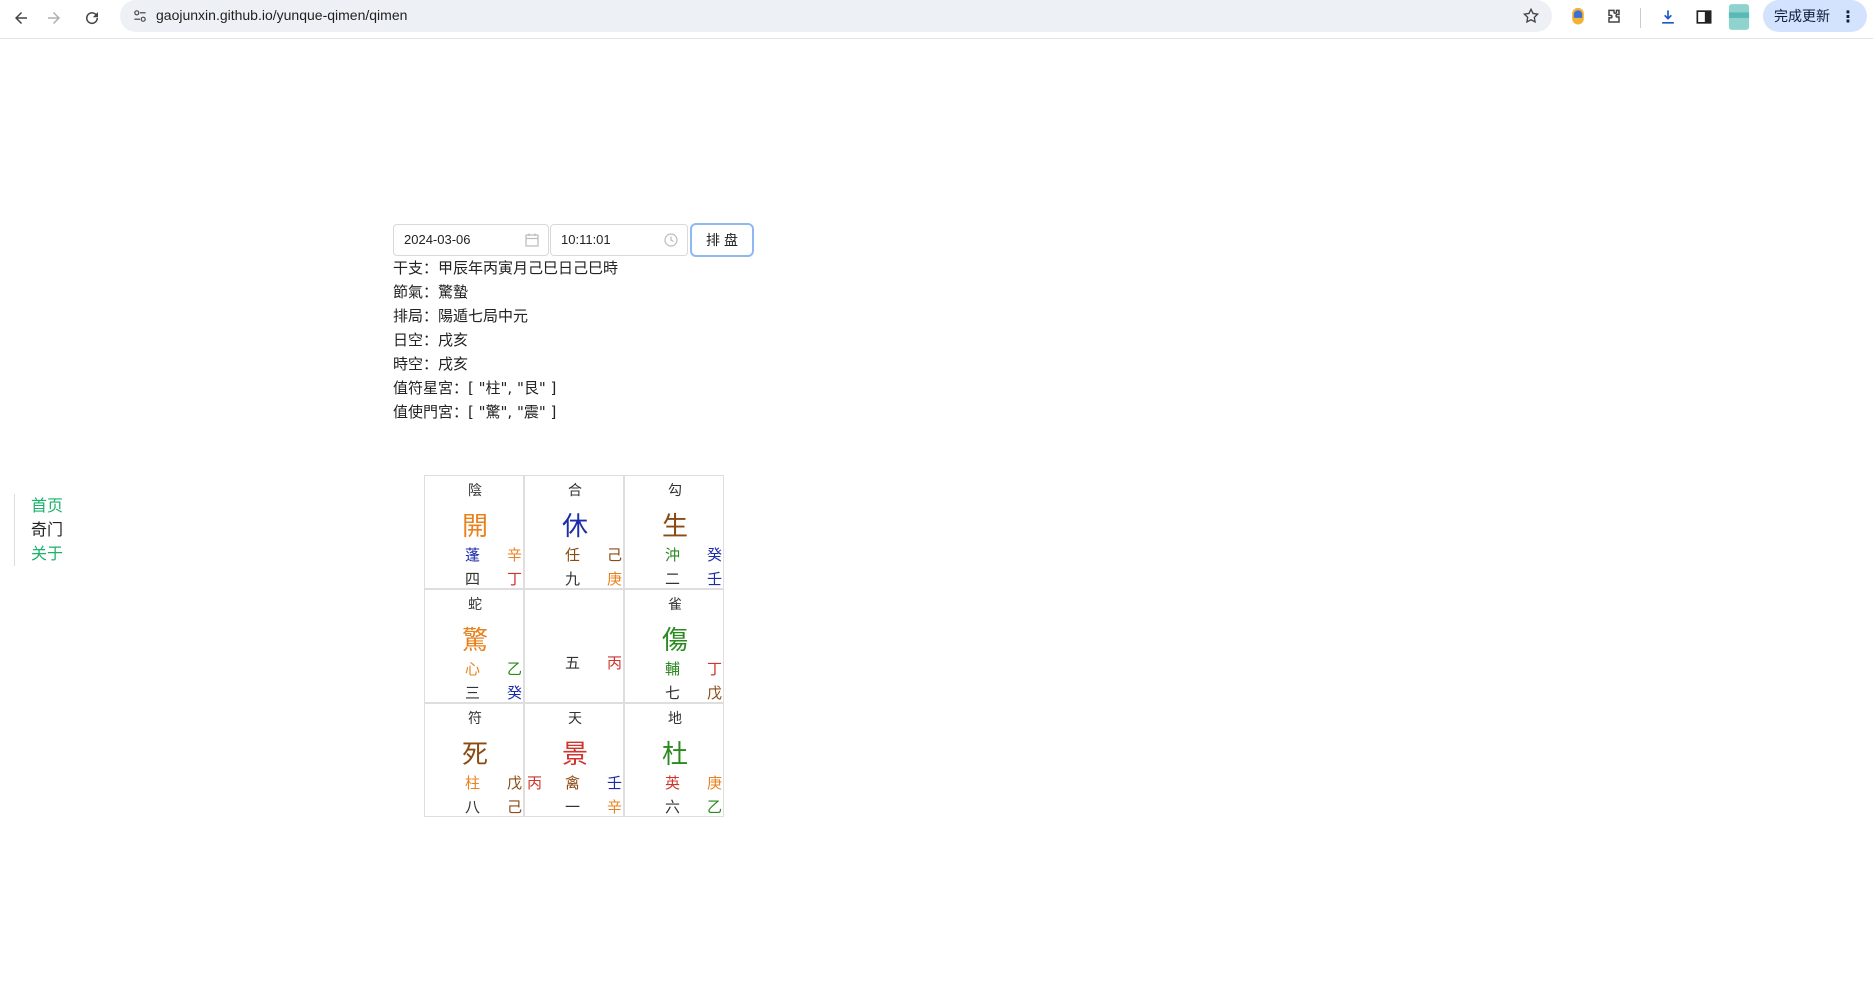  What do you see at coordinates (1640, 18) in the screenshot?
I see `toolbar-divider` at bounding box center [1640, 18].